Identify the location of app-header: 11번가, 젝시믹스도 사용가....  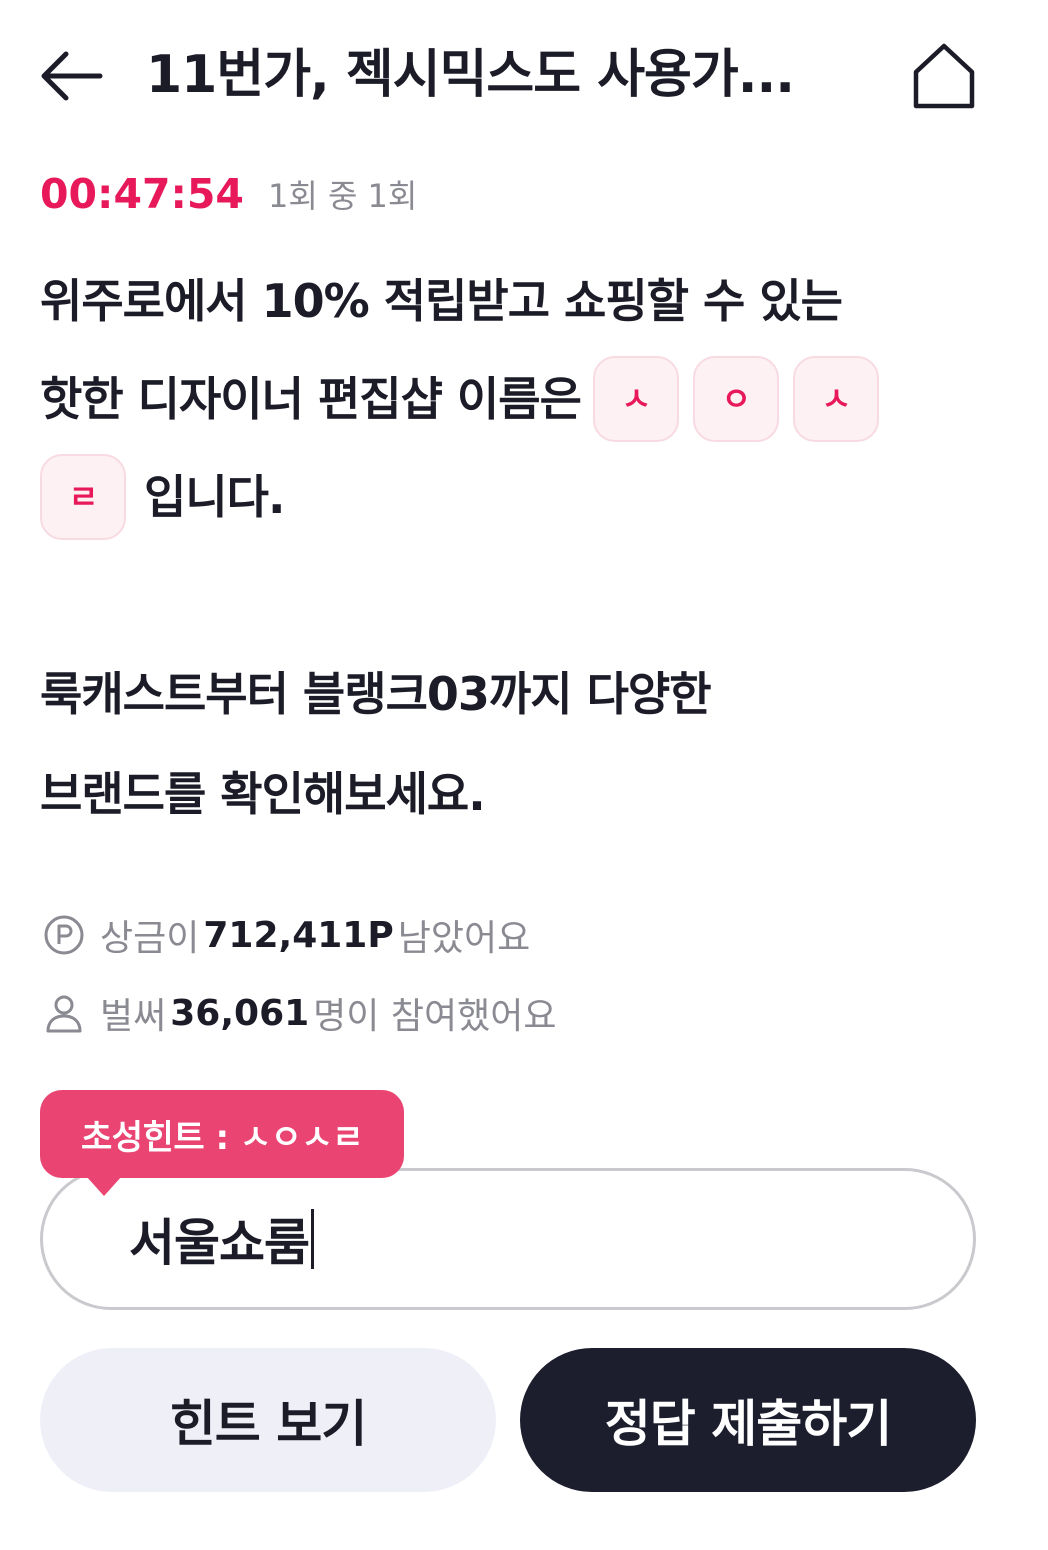
(524, 75).